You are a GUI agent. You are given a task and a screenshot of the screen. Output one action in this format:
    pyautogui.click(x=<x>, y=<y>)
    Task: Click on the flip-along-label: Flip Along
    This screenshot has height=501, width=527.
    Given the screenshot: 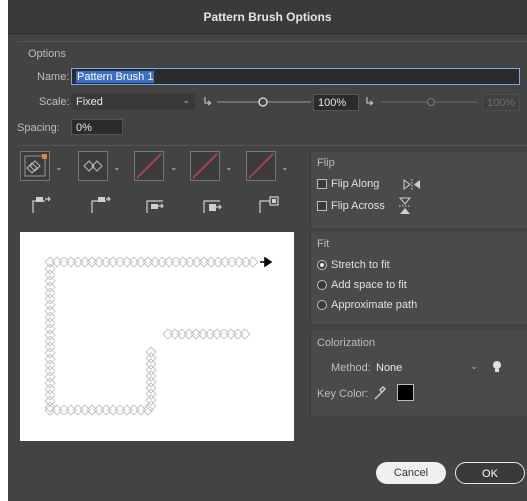 What is the action you would take?
    pyautogui.click(x=355, y=184)
    